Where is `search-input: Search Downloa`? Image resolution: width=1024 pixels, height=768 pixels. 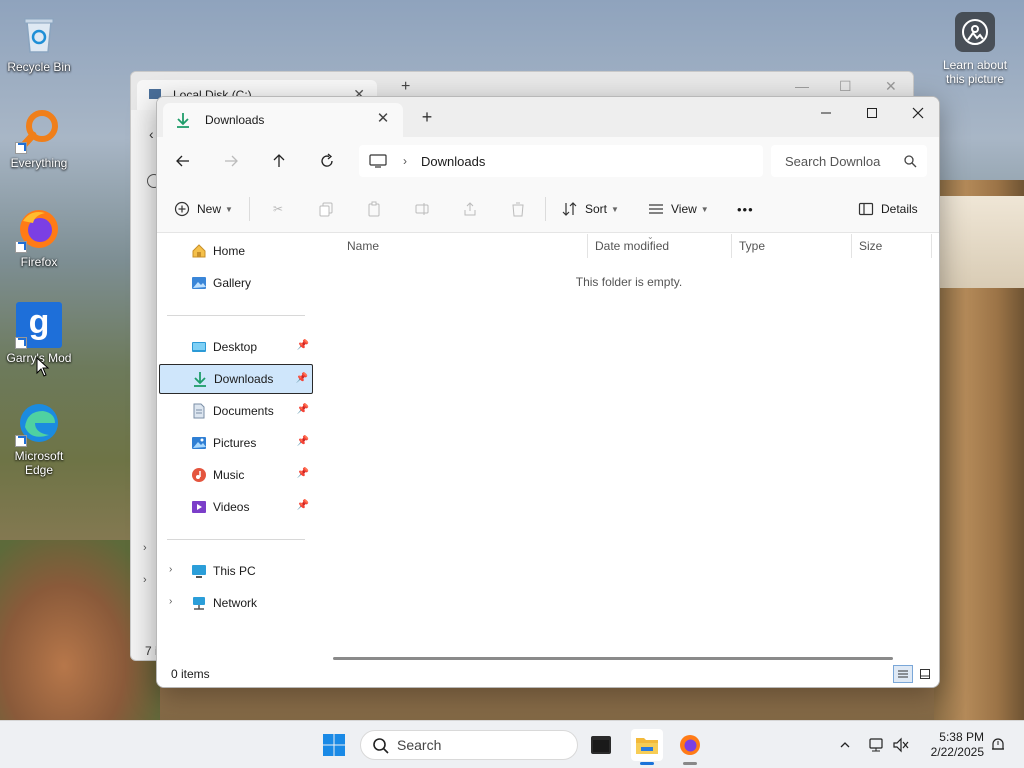 search-input: Search Downloa is located at coordinates (849, 161).